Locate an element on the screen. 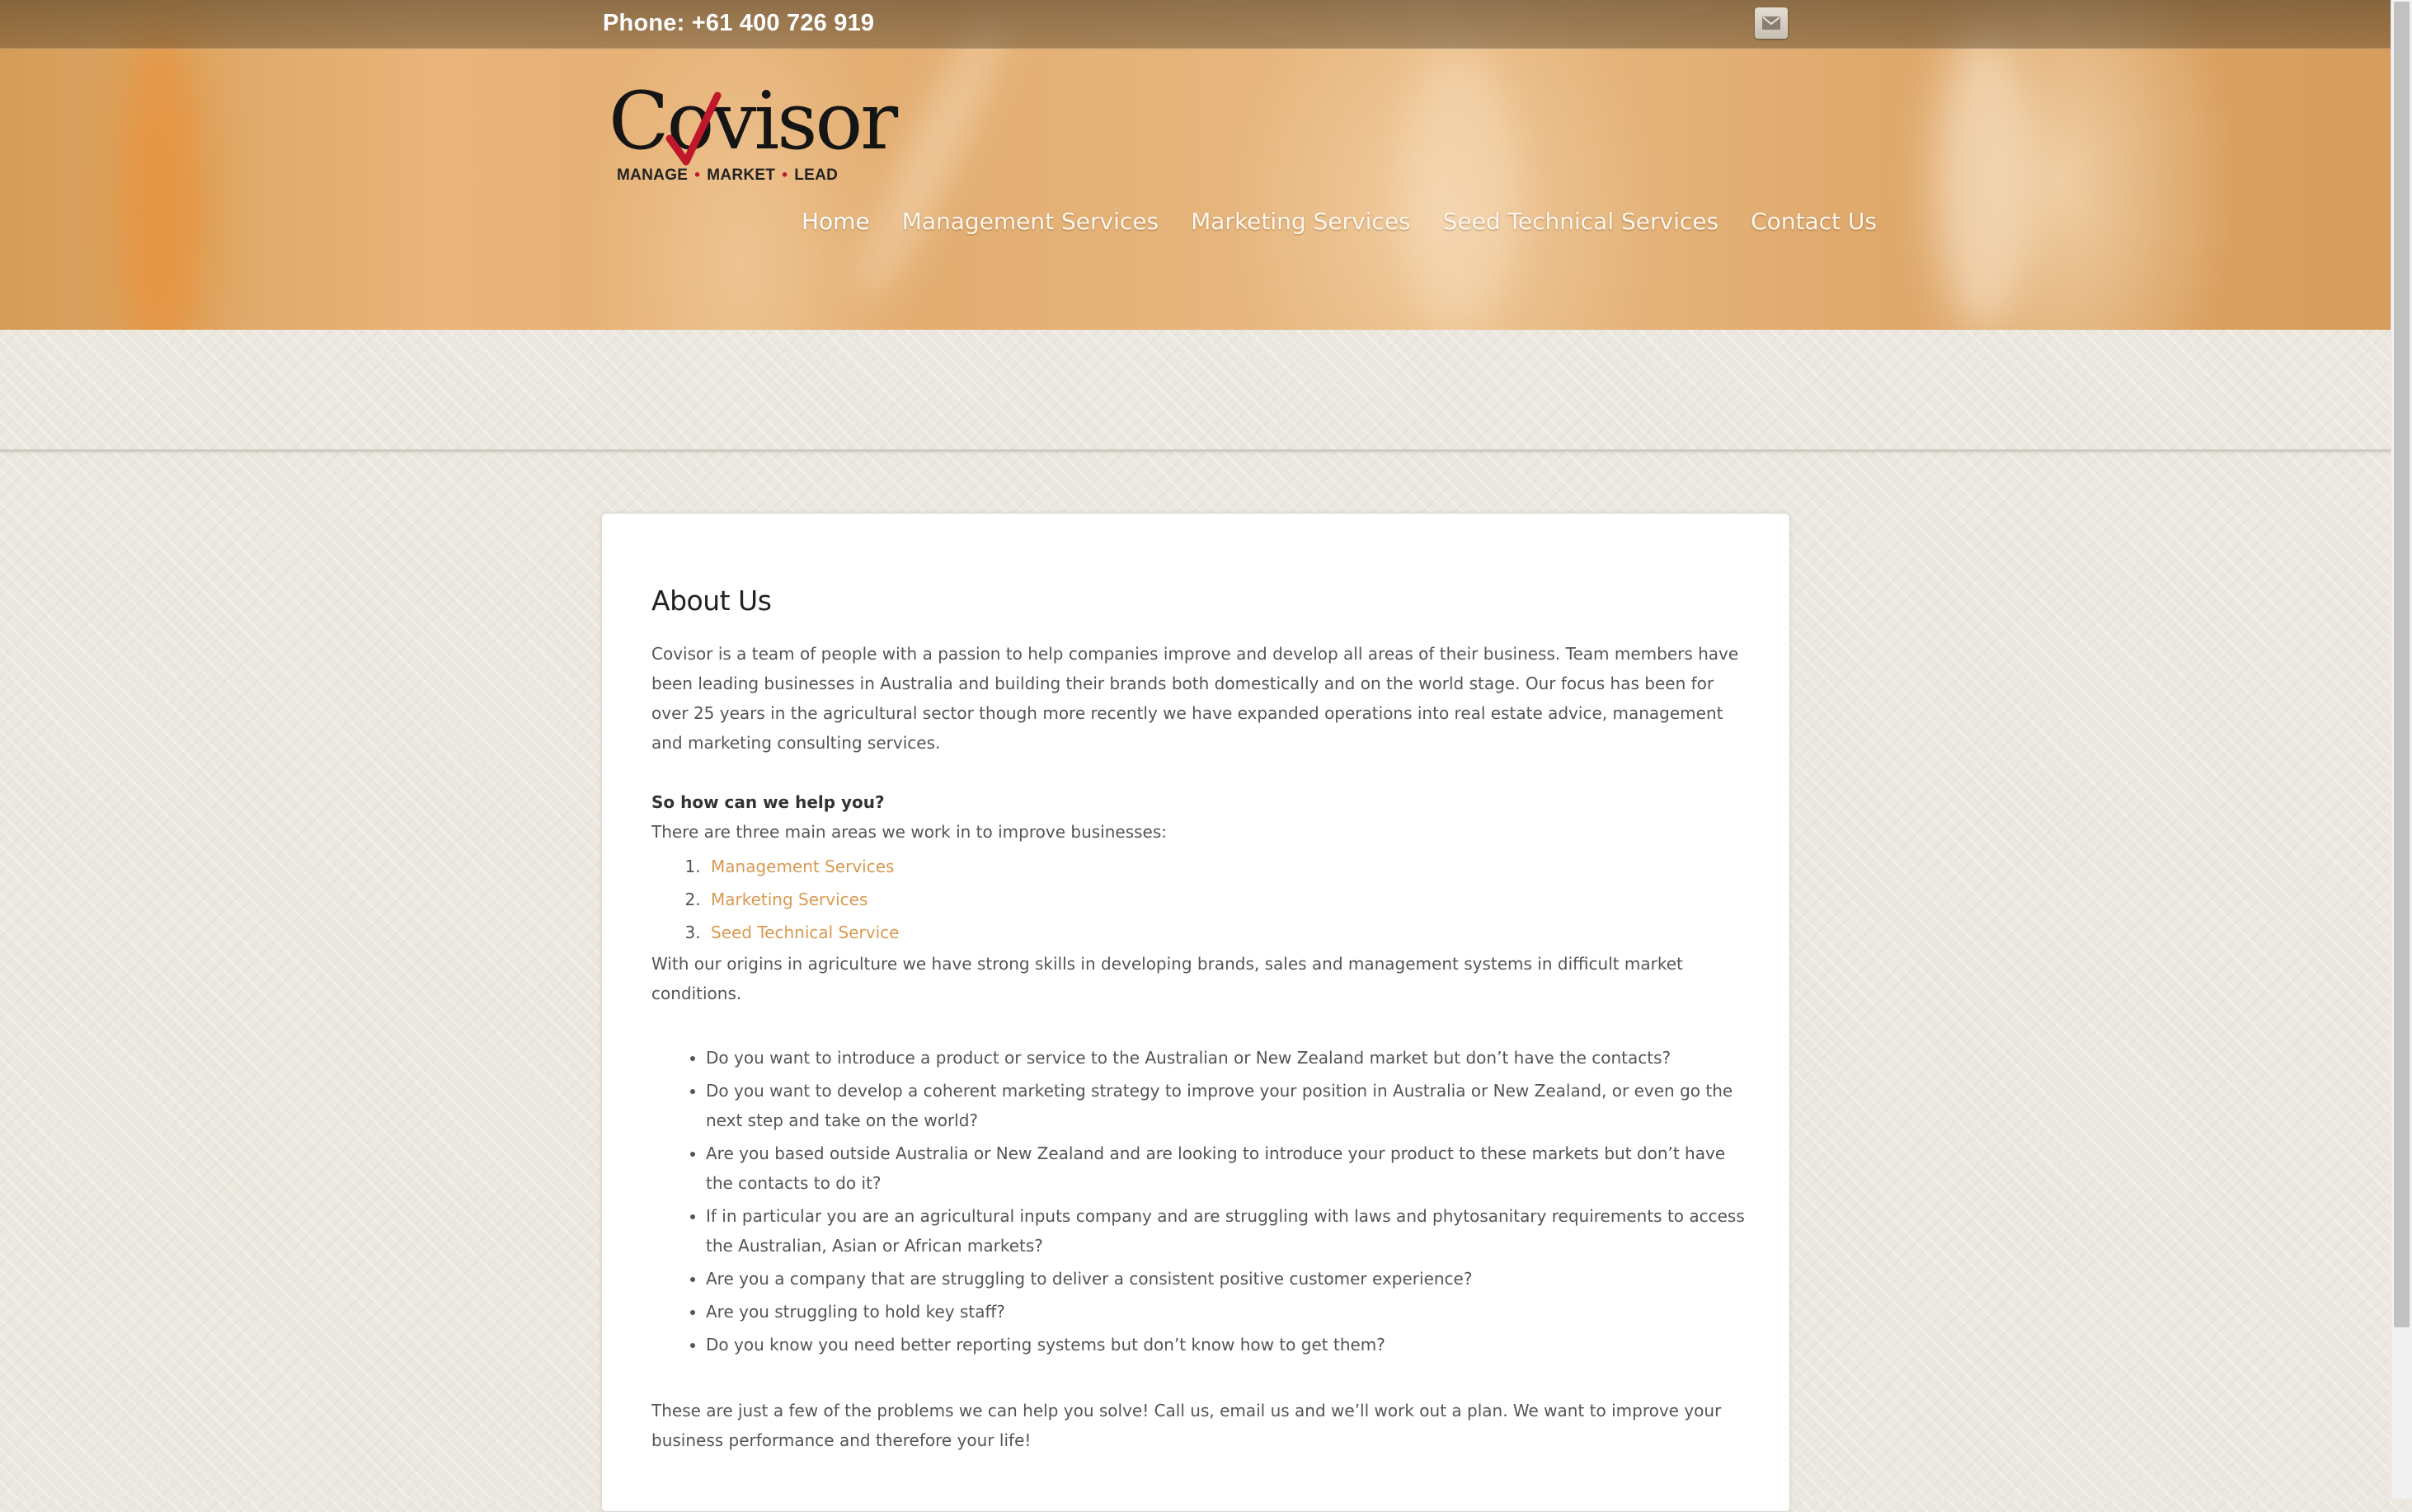 The width and height of the screenshot is (2412, 1512). page-title: About Us is located at coordinates (711, 601).